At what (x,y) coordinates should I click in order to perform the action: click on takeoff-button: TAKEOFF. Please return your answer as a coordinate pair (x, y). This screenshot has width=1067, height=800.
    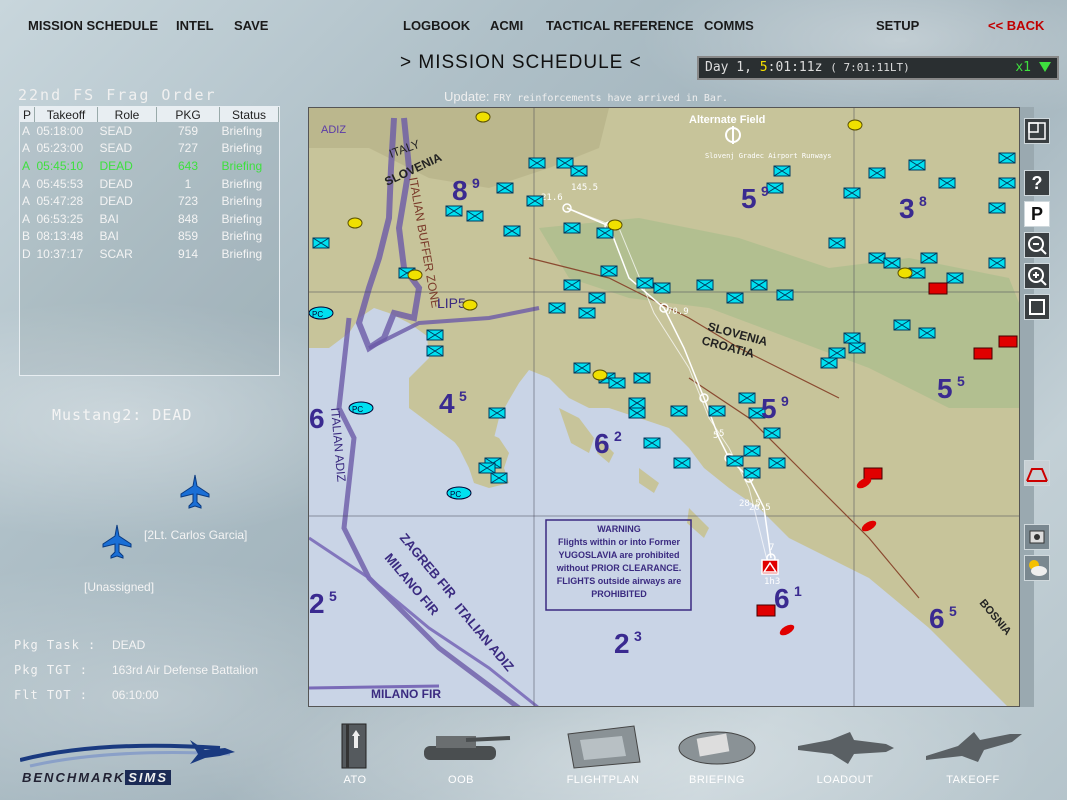
    Looking at the image, I should click on (973, 755).